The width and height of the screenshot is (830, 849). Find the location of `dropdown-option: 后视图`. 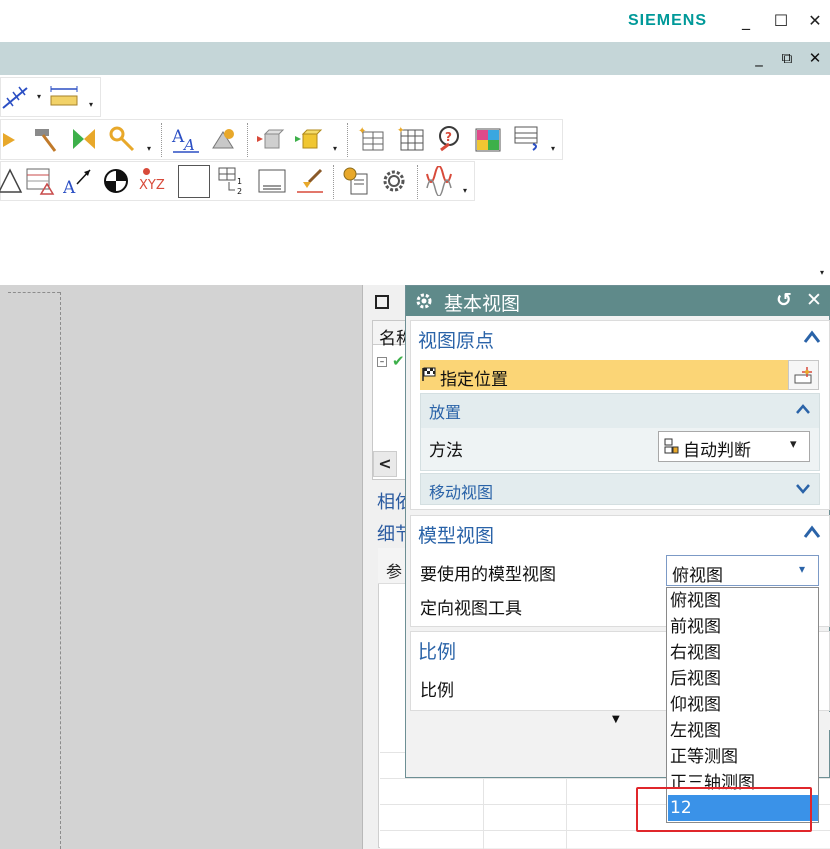

dropdown-option: 后视图 is located at coordinates (743, 679).